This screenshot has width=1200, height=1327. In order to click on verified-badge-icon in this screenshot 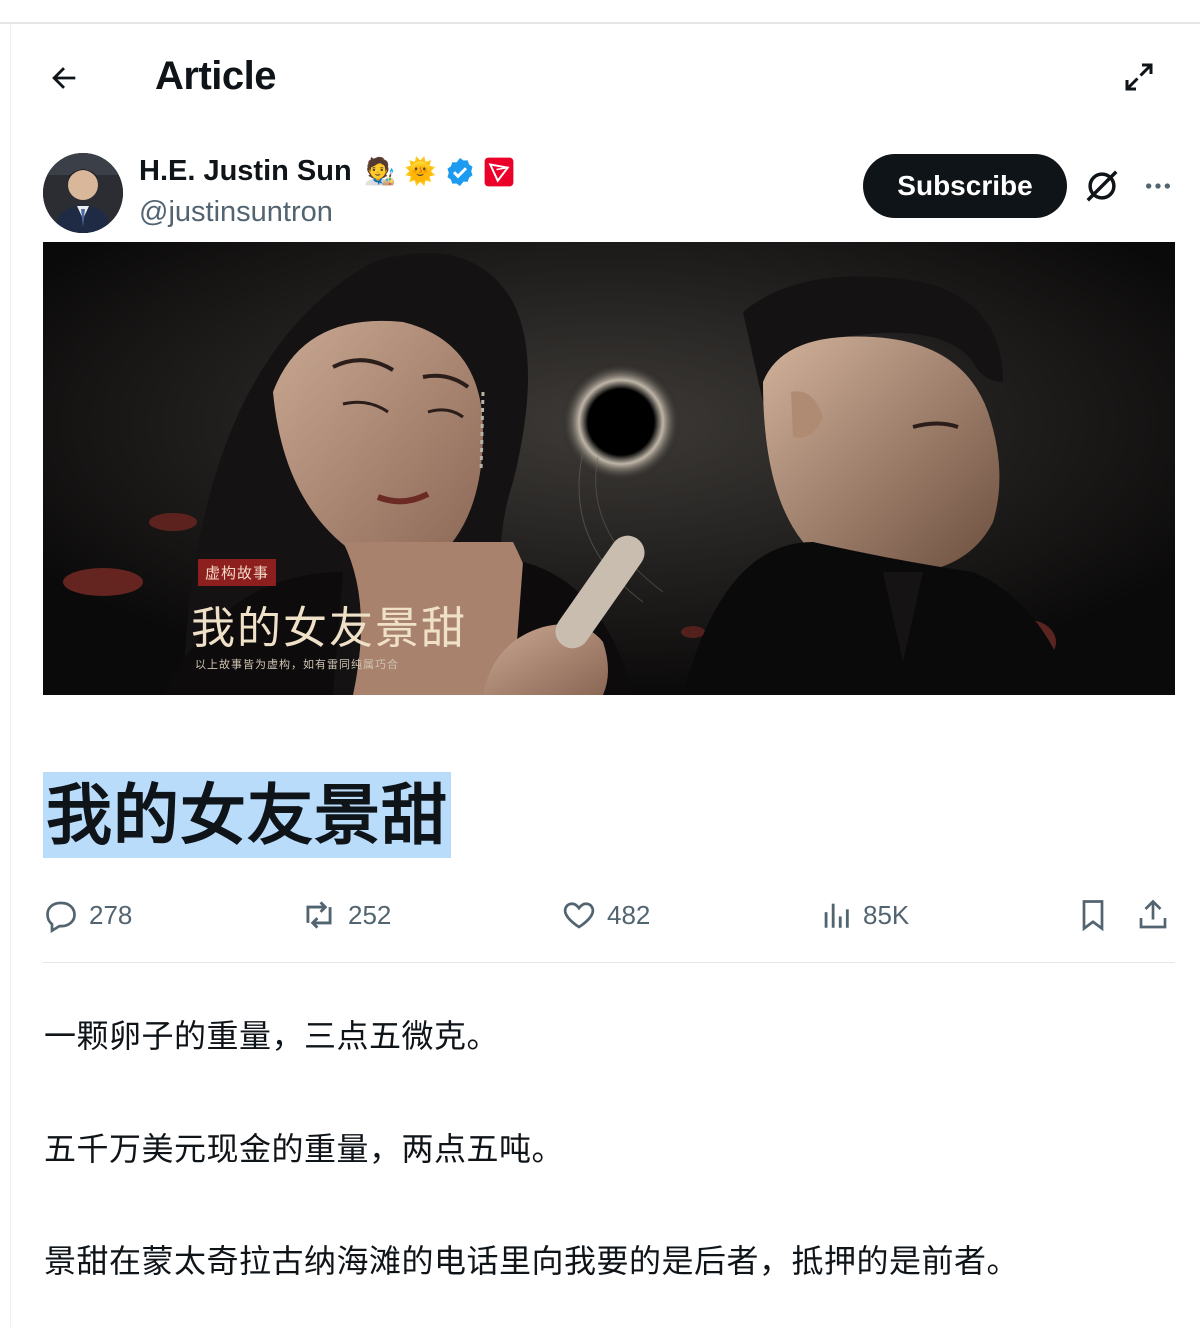, I will do `click(460, 171)`.